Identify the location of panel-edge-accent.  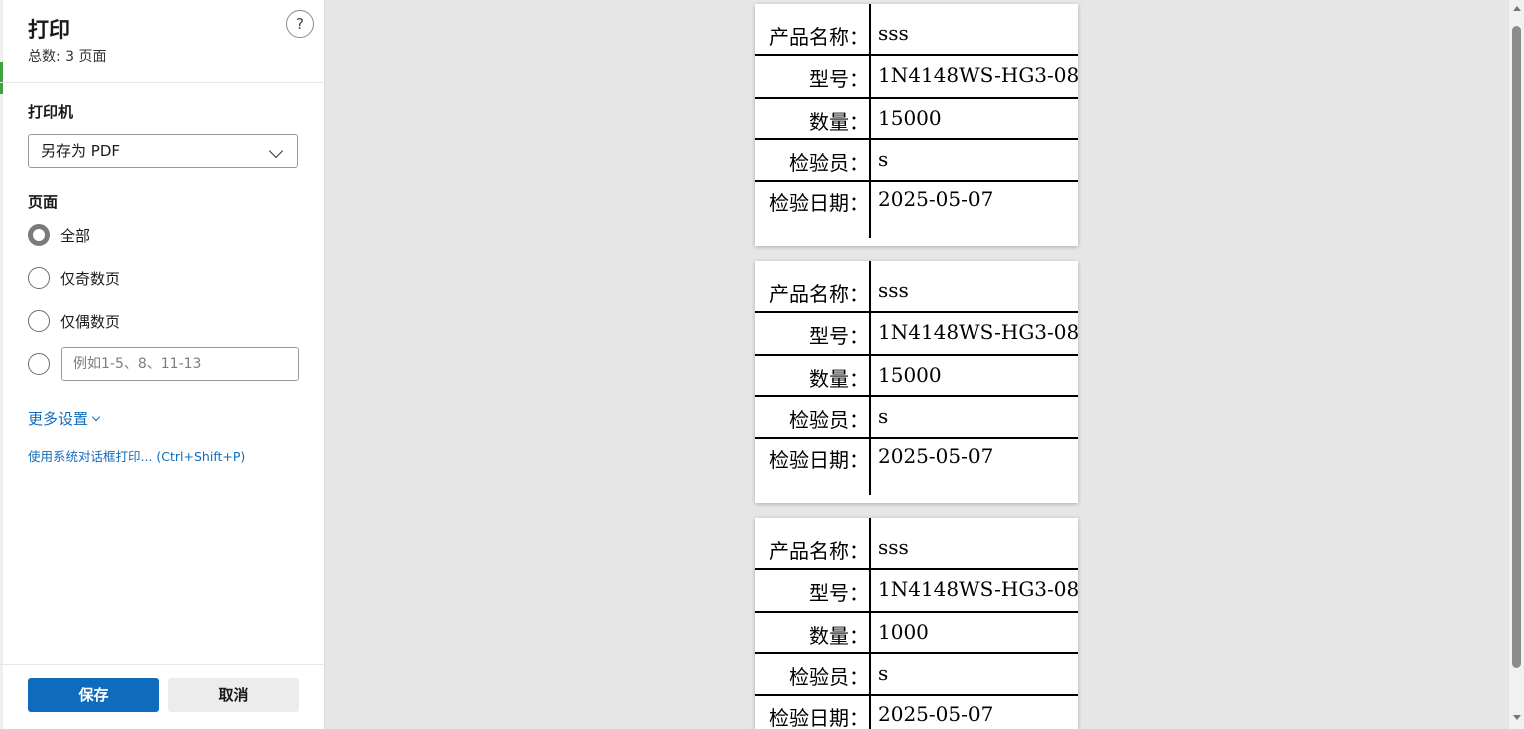
(1, 78).